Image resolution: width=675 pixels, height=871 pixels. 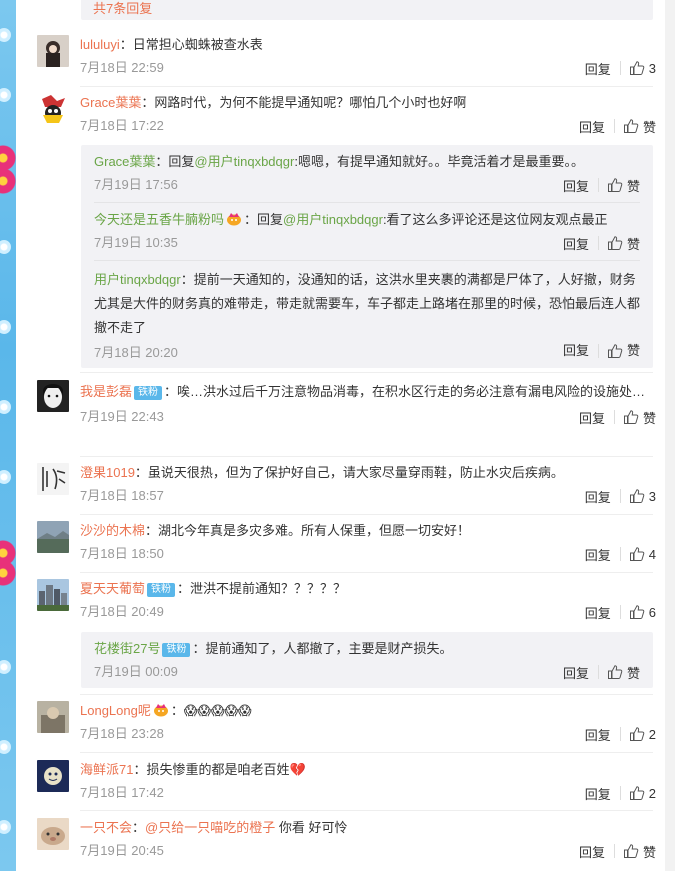 I want to click on mention-link: @只给一只喵吃的橙子, so click(x=210, y=827).